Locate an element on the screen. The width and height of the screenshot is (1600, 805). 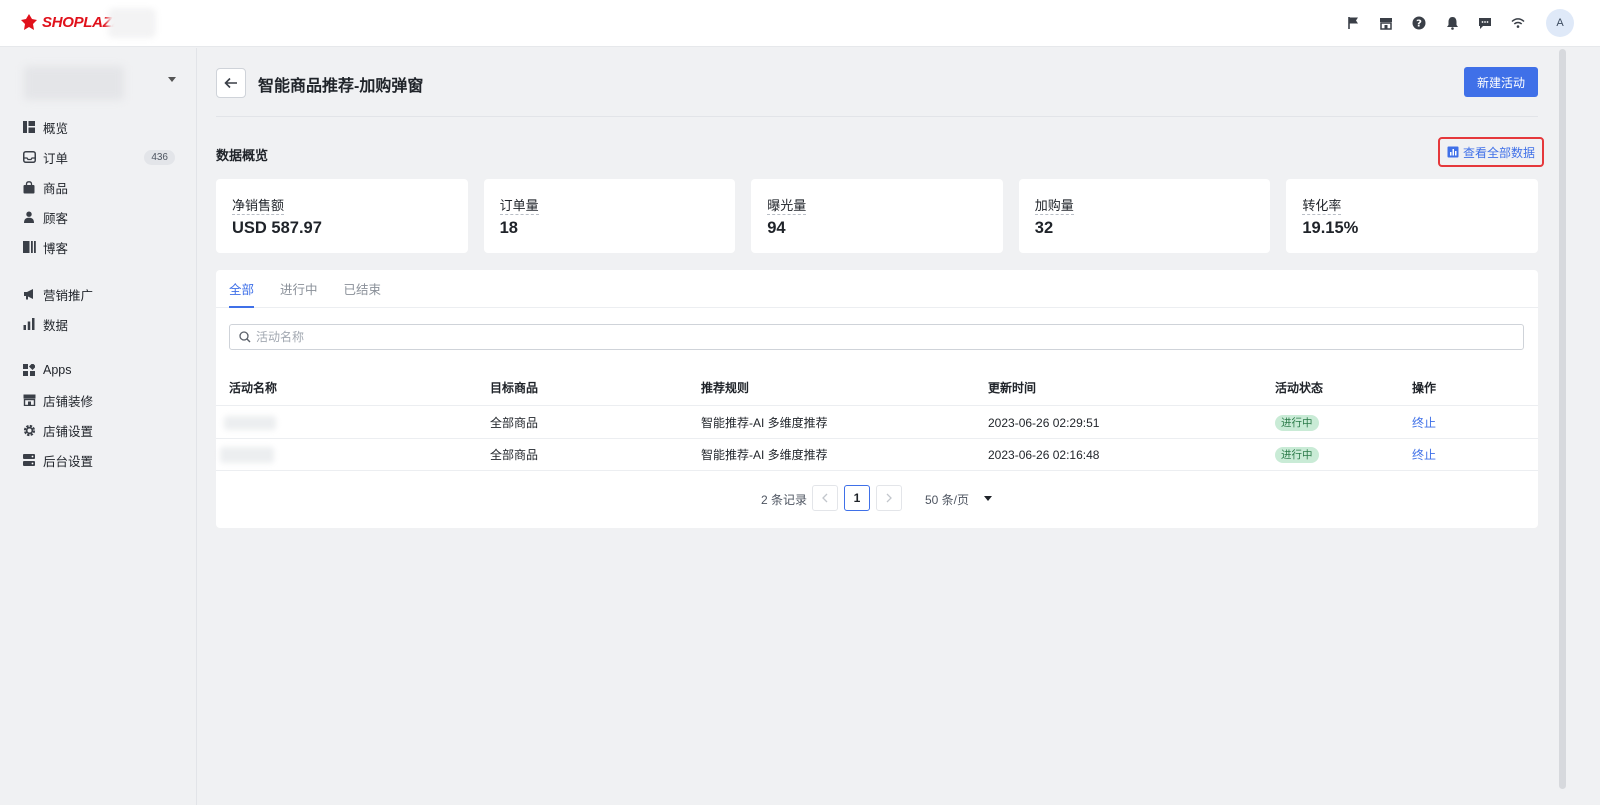
sidebar-item-label: 商品 is located at coordinates (56, 188).